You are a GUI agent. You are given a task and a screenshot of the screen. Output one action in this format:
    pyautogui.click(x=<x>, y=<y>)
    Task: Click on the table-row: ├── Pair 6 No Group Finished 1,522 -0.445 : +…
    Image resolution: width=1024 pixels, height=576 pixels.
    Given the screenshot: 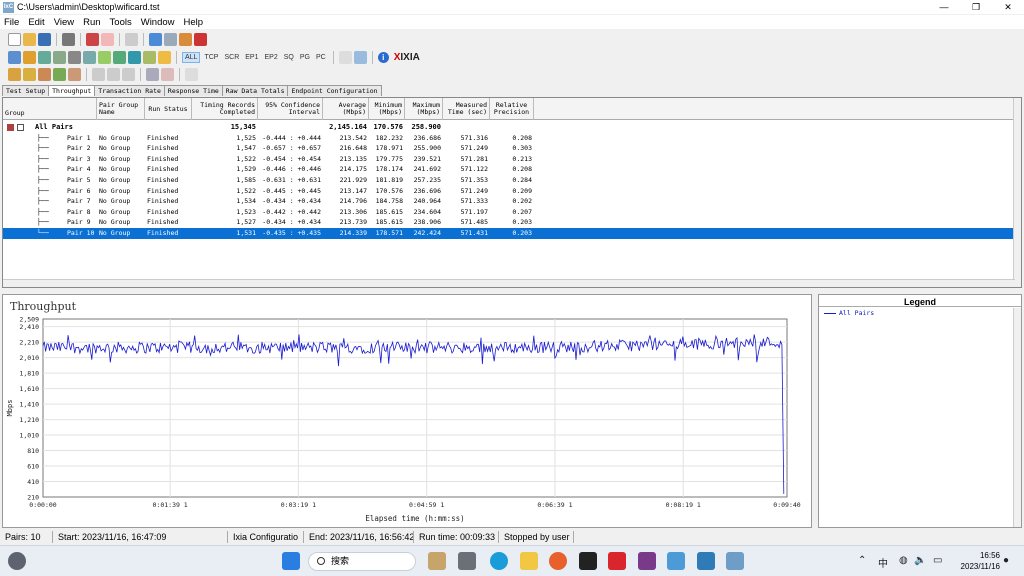 What is the action you would take?
    pyautogui.click(x=509, y=191)
    